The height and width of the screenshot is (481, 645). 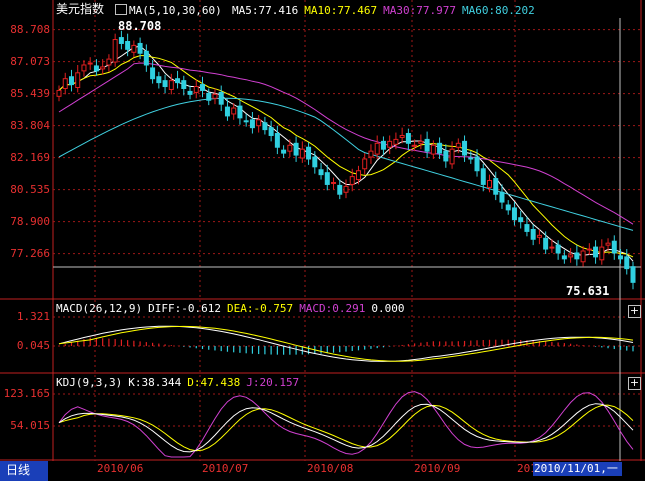 What do you see at coordinates (346, 343) in the screenshot?
I see `dea-line` at bounding box center [346, 343].